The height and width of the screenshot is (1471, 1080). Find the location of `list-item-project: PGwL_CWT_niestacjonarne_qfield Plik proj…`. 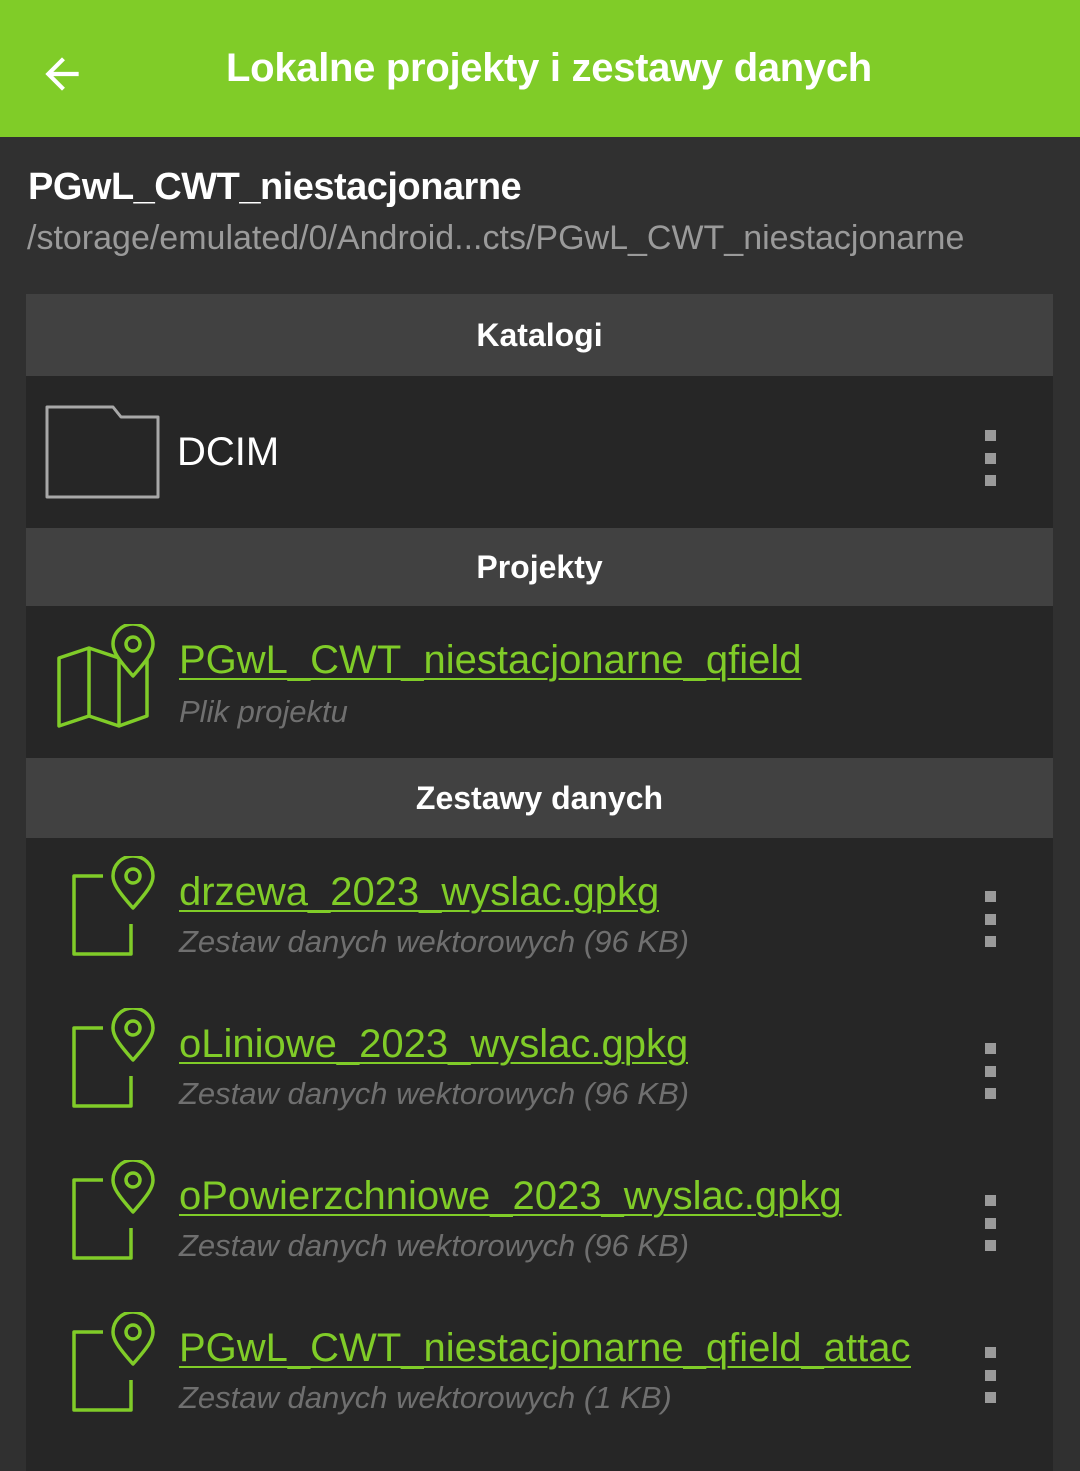

list-item-project: PGwL_CWT_niestacjonarne_qfield Plik proj… is located at coordinates (539, 682).